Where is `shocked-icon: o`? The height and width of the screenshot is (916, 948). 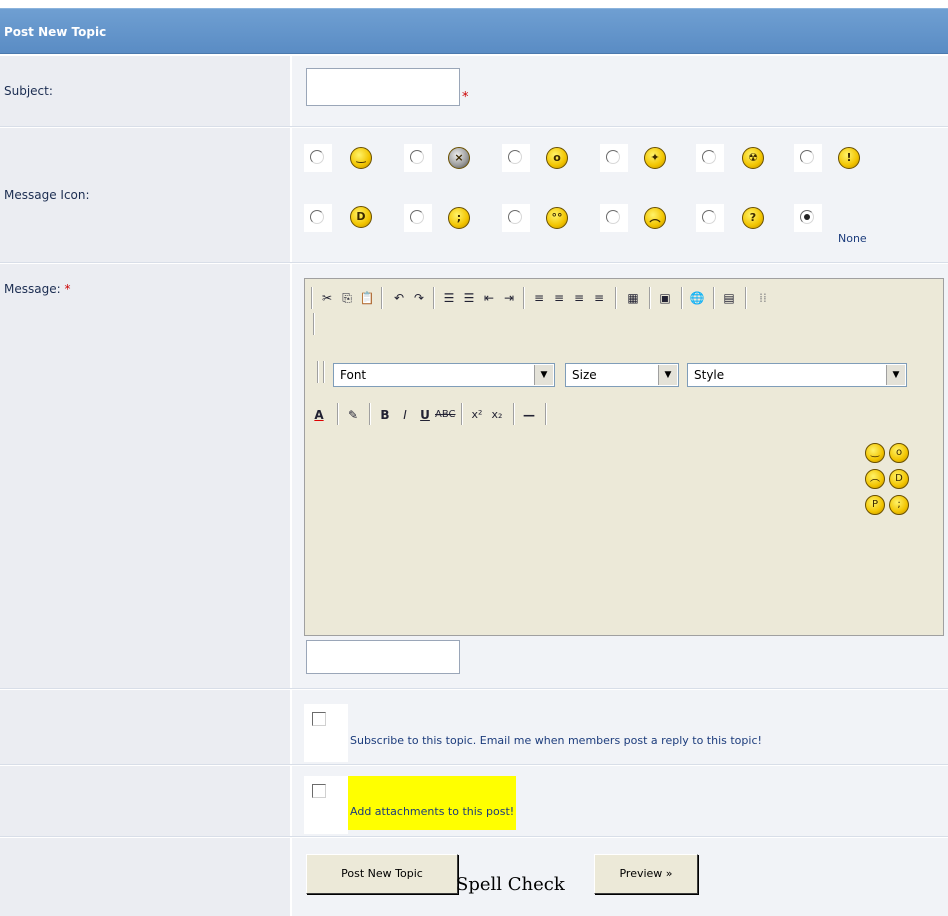
shocked-icon: o is located at coordinates (557, 158).